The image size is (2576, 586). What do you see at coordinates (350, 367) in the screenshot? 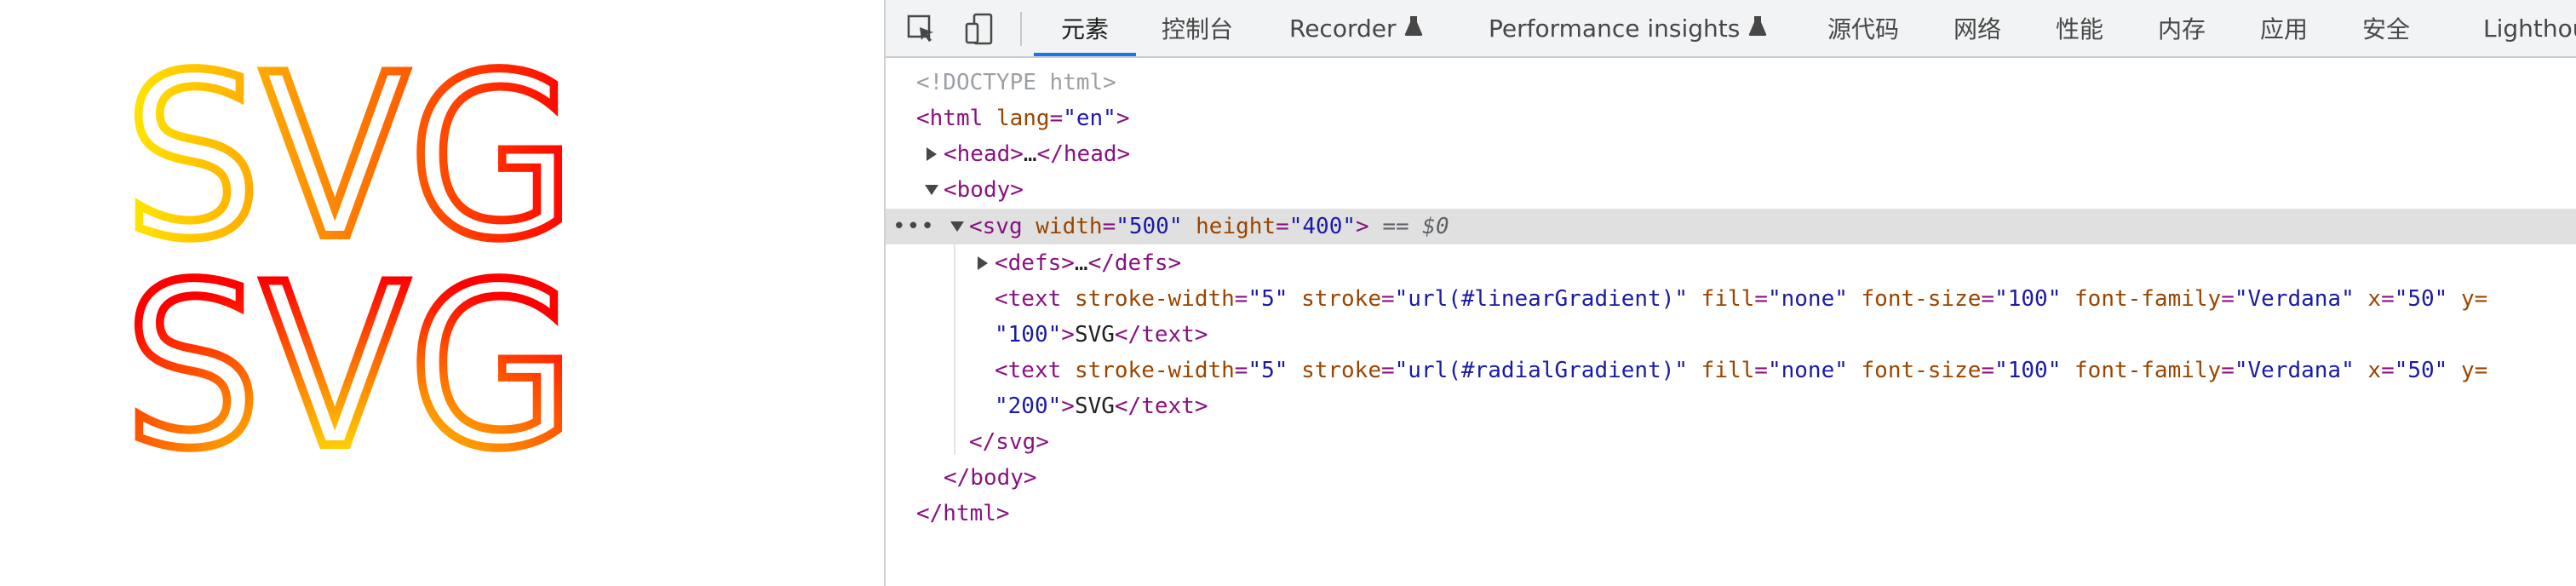
I see `svg-text-radial: SVG` at bounding box center [350, 367].